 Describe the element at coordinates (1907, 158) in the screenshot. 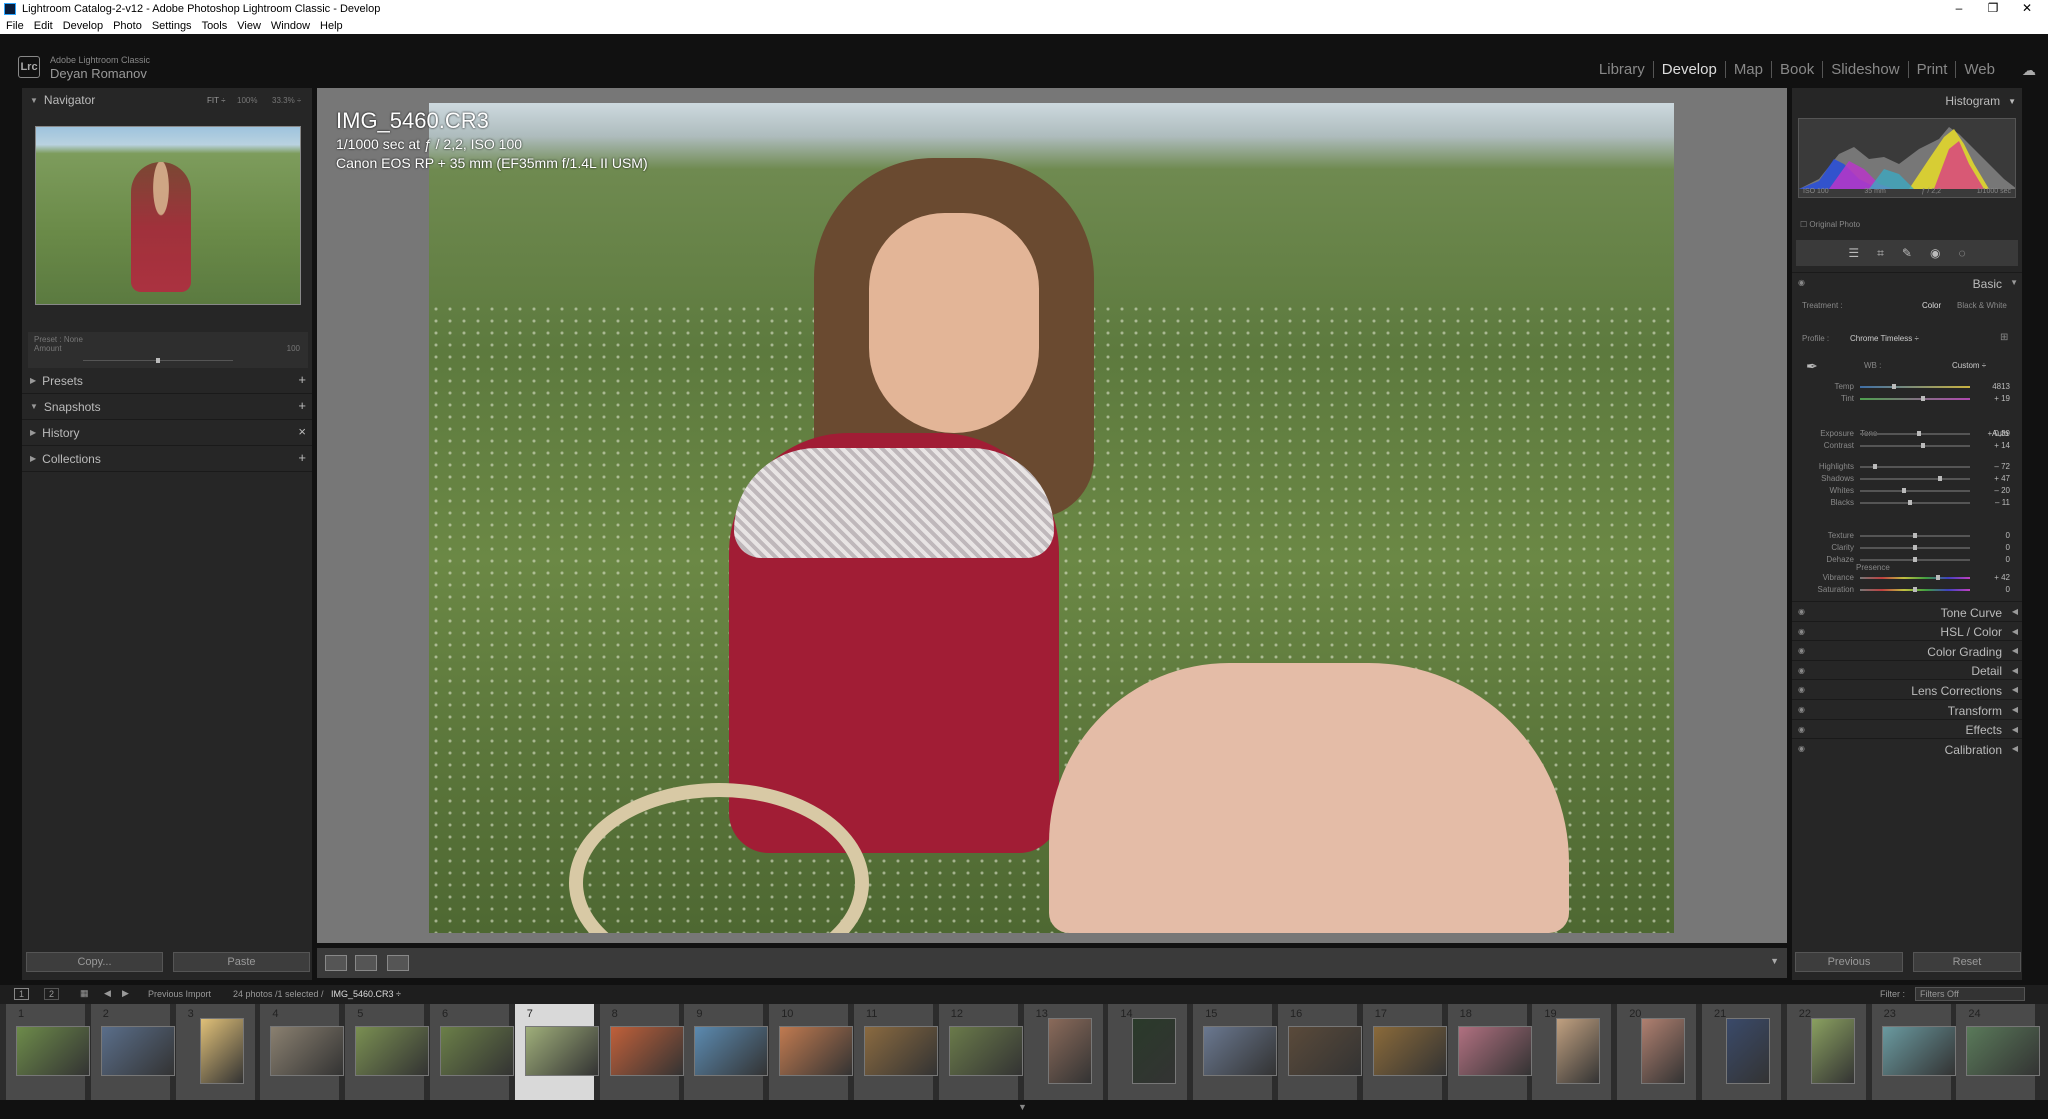

I see `histogram: ISO 100 35 mm ƒ / 2,2 1/1000 sec` at that location.